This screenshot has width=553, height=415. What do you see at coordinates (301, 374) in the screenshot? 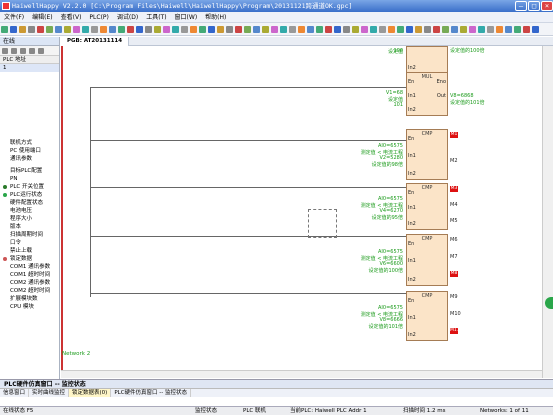
I see `horizontal-scrollbar` at bounding box center [301, 374].